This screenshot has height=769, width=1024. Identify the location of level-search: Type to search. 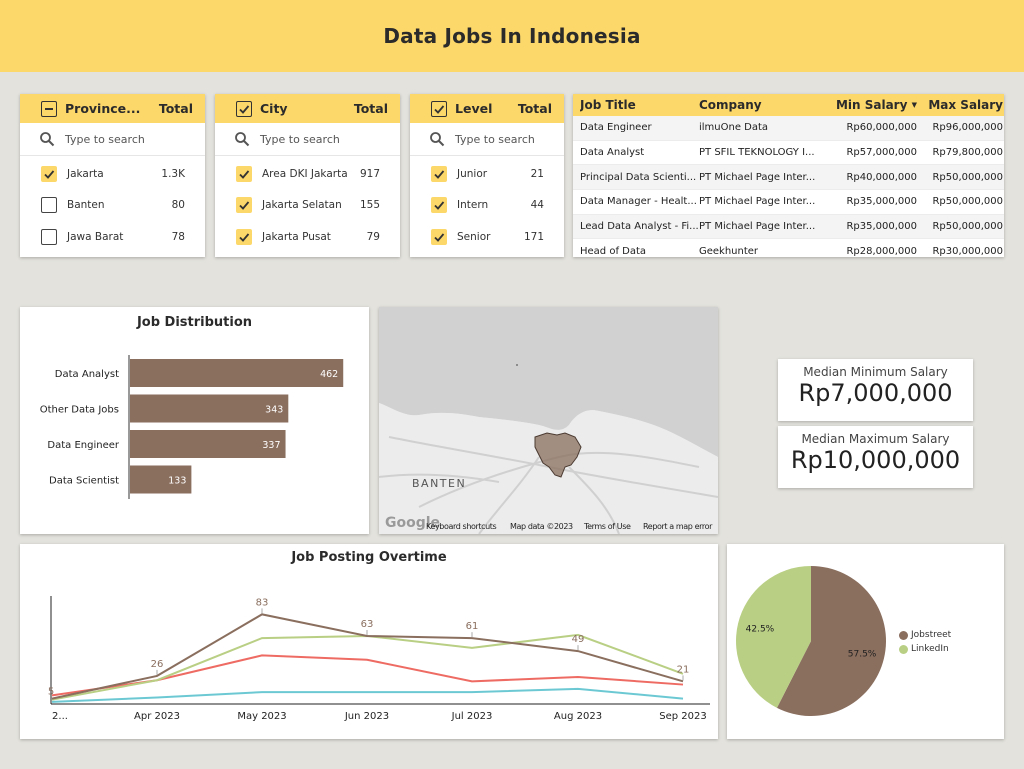
(487, 139).